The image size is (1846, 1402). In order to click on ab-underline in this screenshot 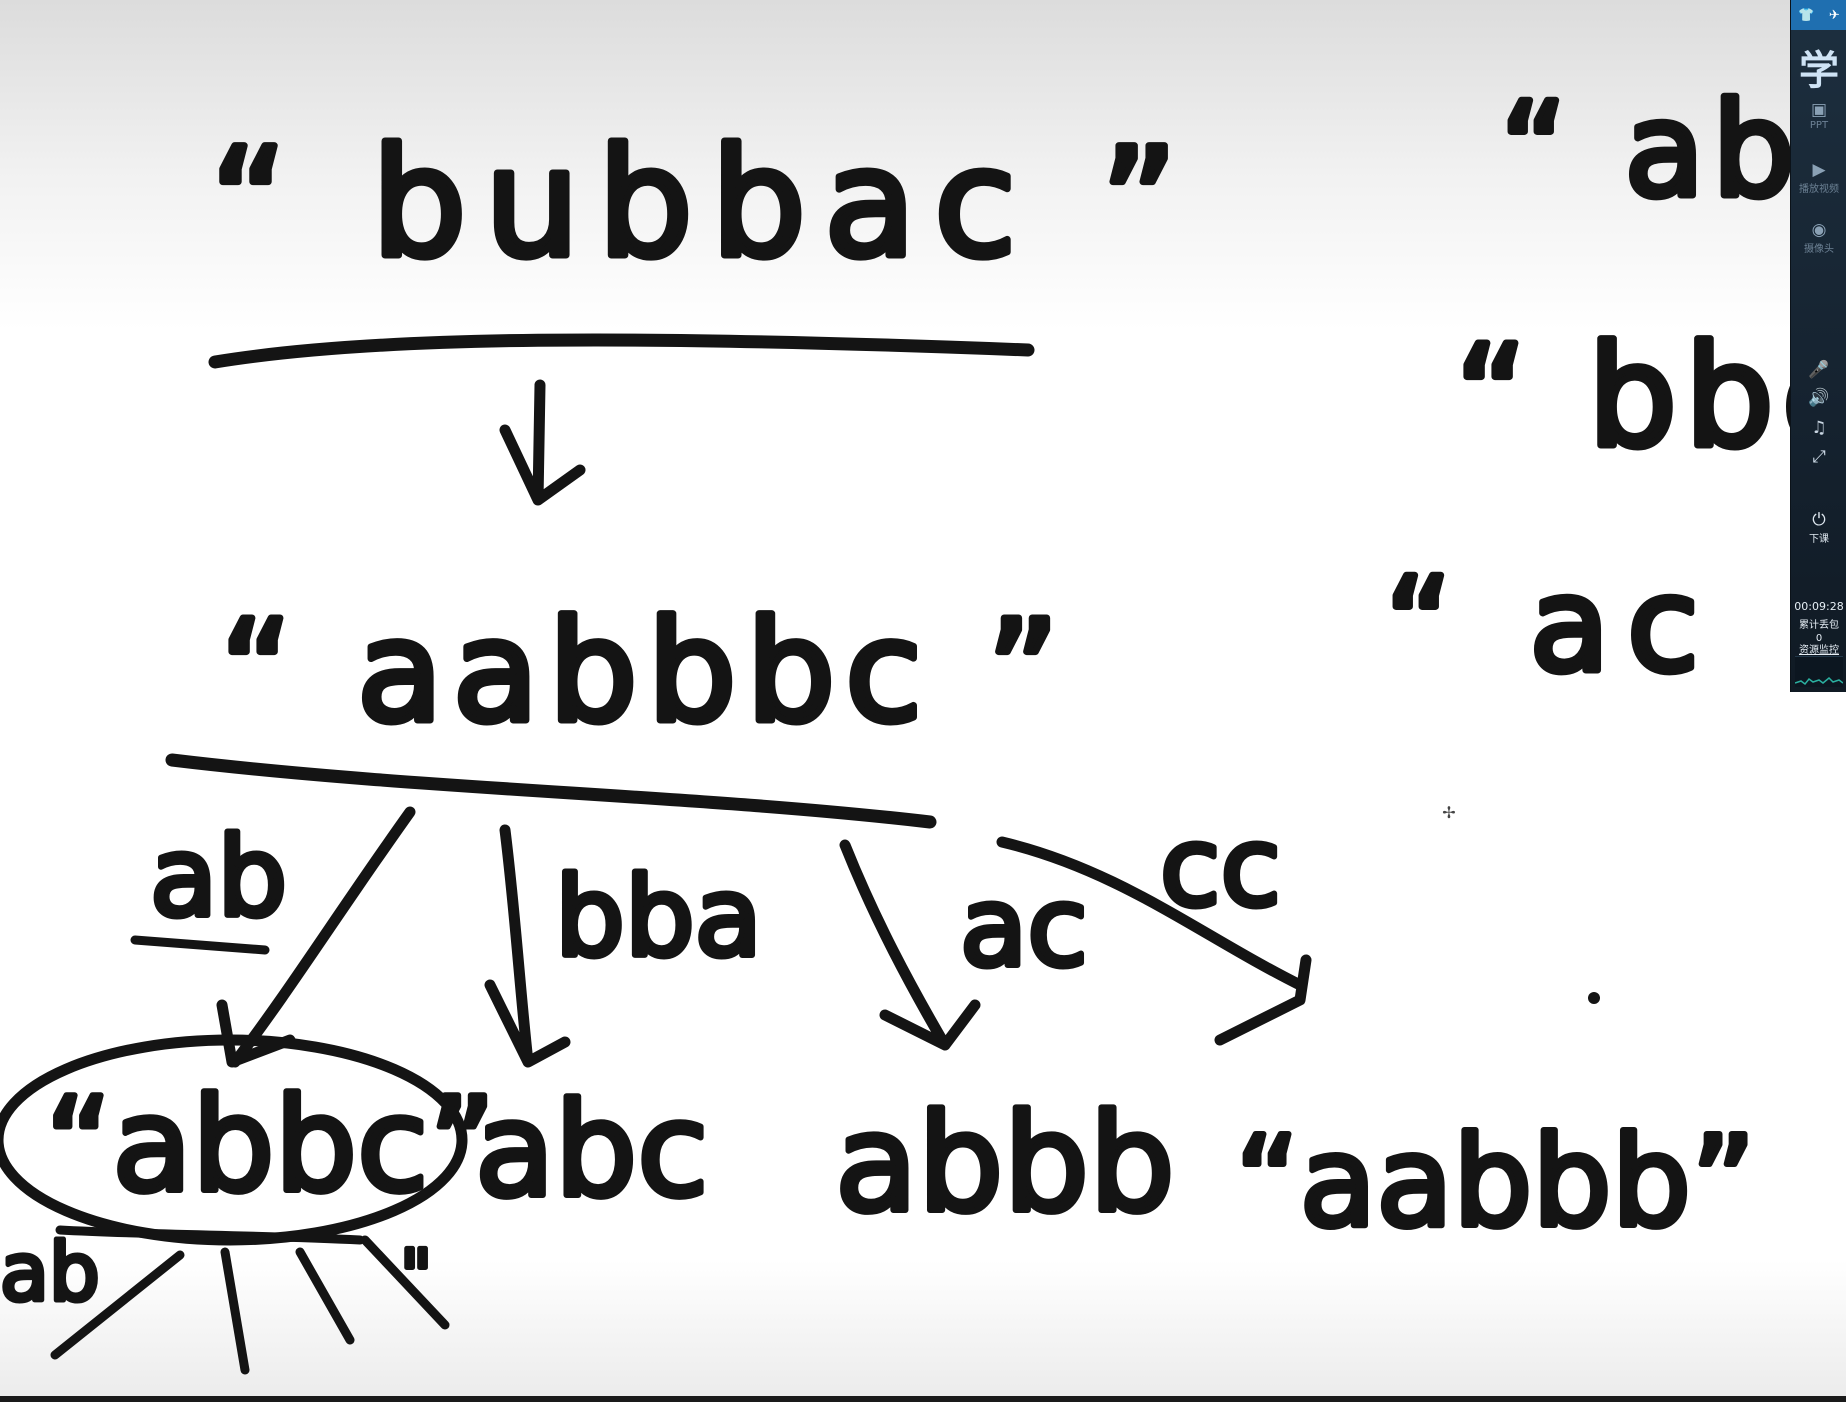, I will do `click(200, 945)`.